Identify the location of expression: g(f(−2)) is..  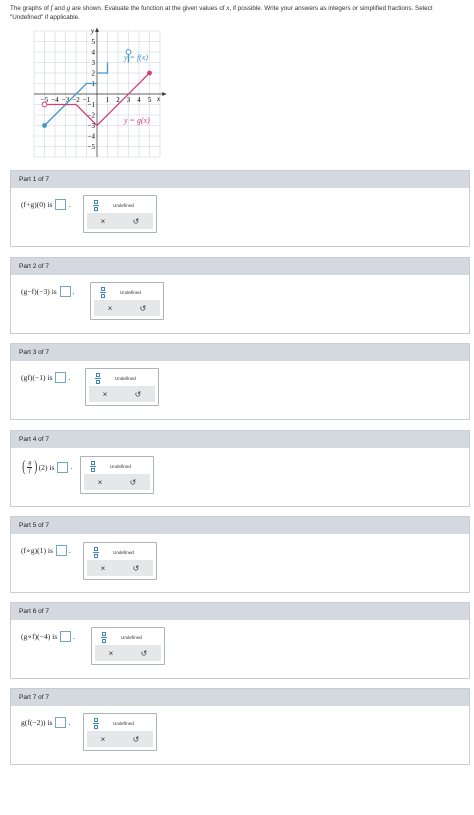
(45, 722).